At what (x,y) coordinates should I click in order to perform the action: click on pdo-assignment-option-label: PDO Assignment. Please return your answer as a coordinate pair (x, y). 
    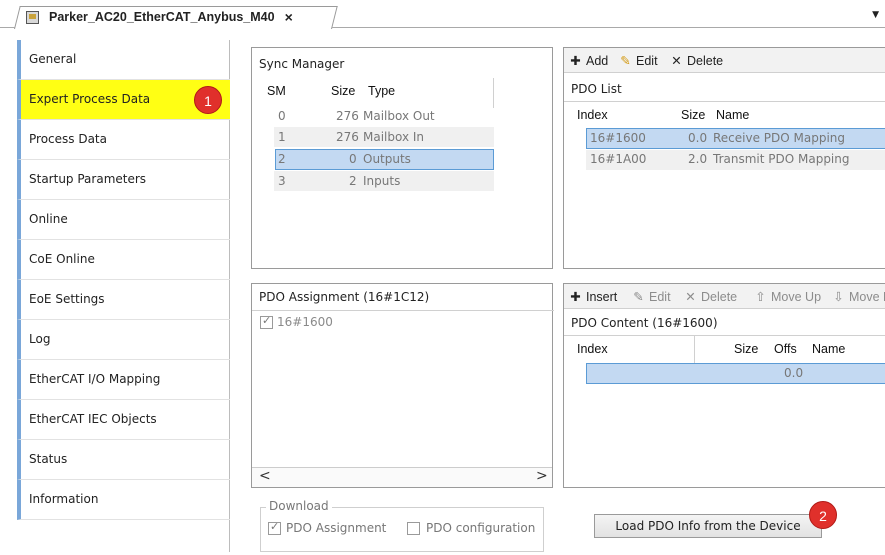
    Looking at the image, I should click on (336, 528).